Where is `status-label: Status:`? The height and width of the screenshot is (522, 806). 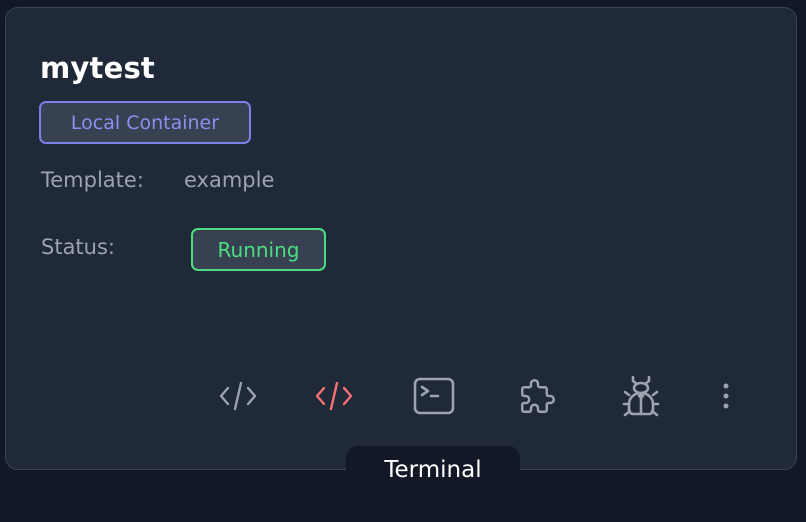
status-label: Status: is located at coordinates (78, 247).